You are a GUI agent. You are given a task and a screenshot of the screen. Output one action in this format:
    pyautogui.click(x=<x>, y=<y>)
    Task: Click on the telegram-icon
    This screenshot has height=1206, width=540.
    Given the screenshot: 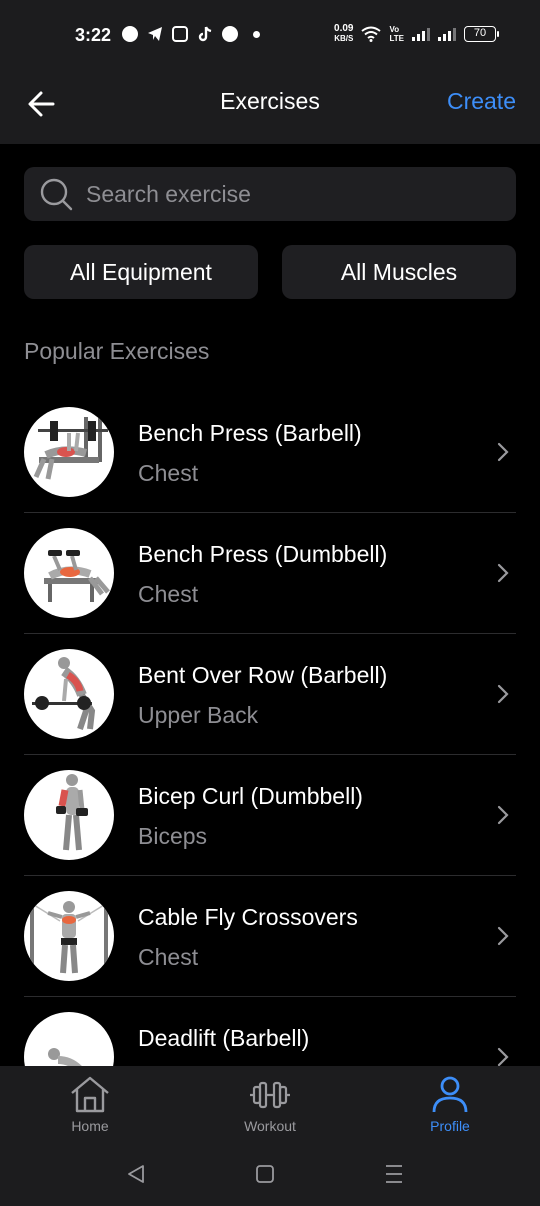 What is the action you would take?
    pyautogui.click(x=155, y=34)
    